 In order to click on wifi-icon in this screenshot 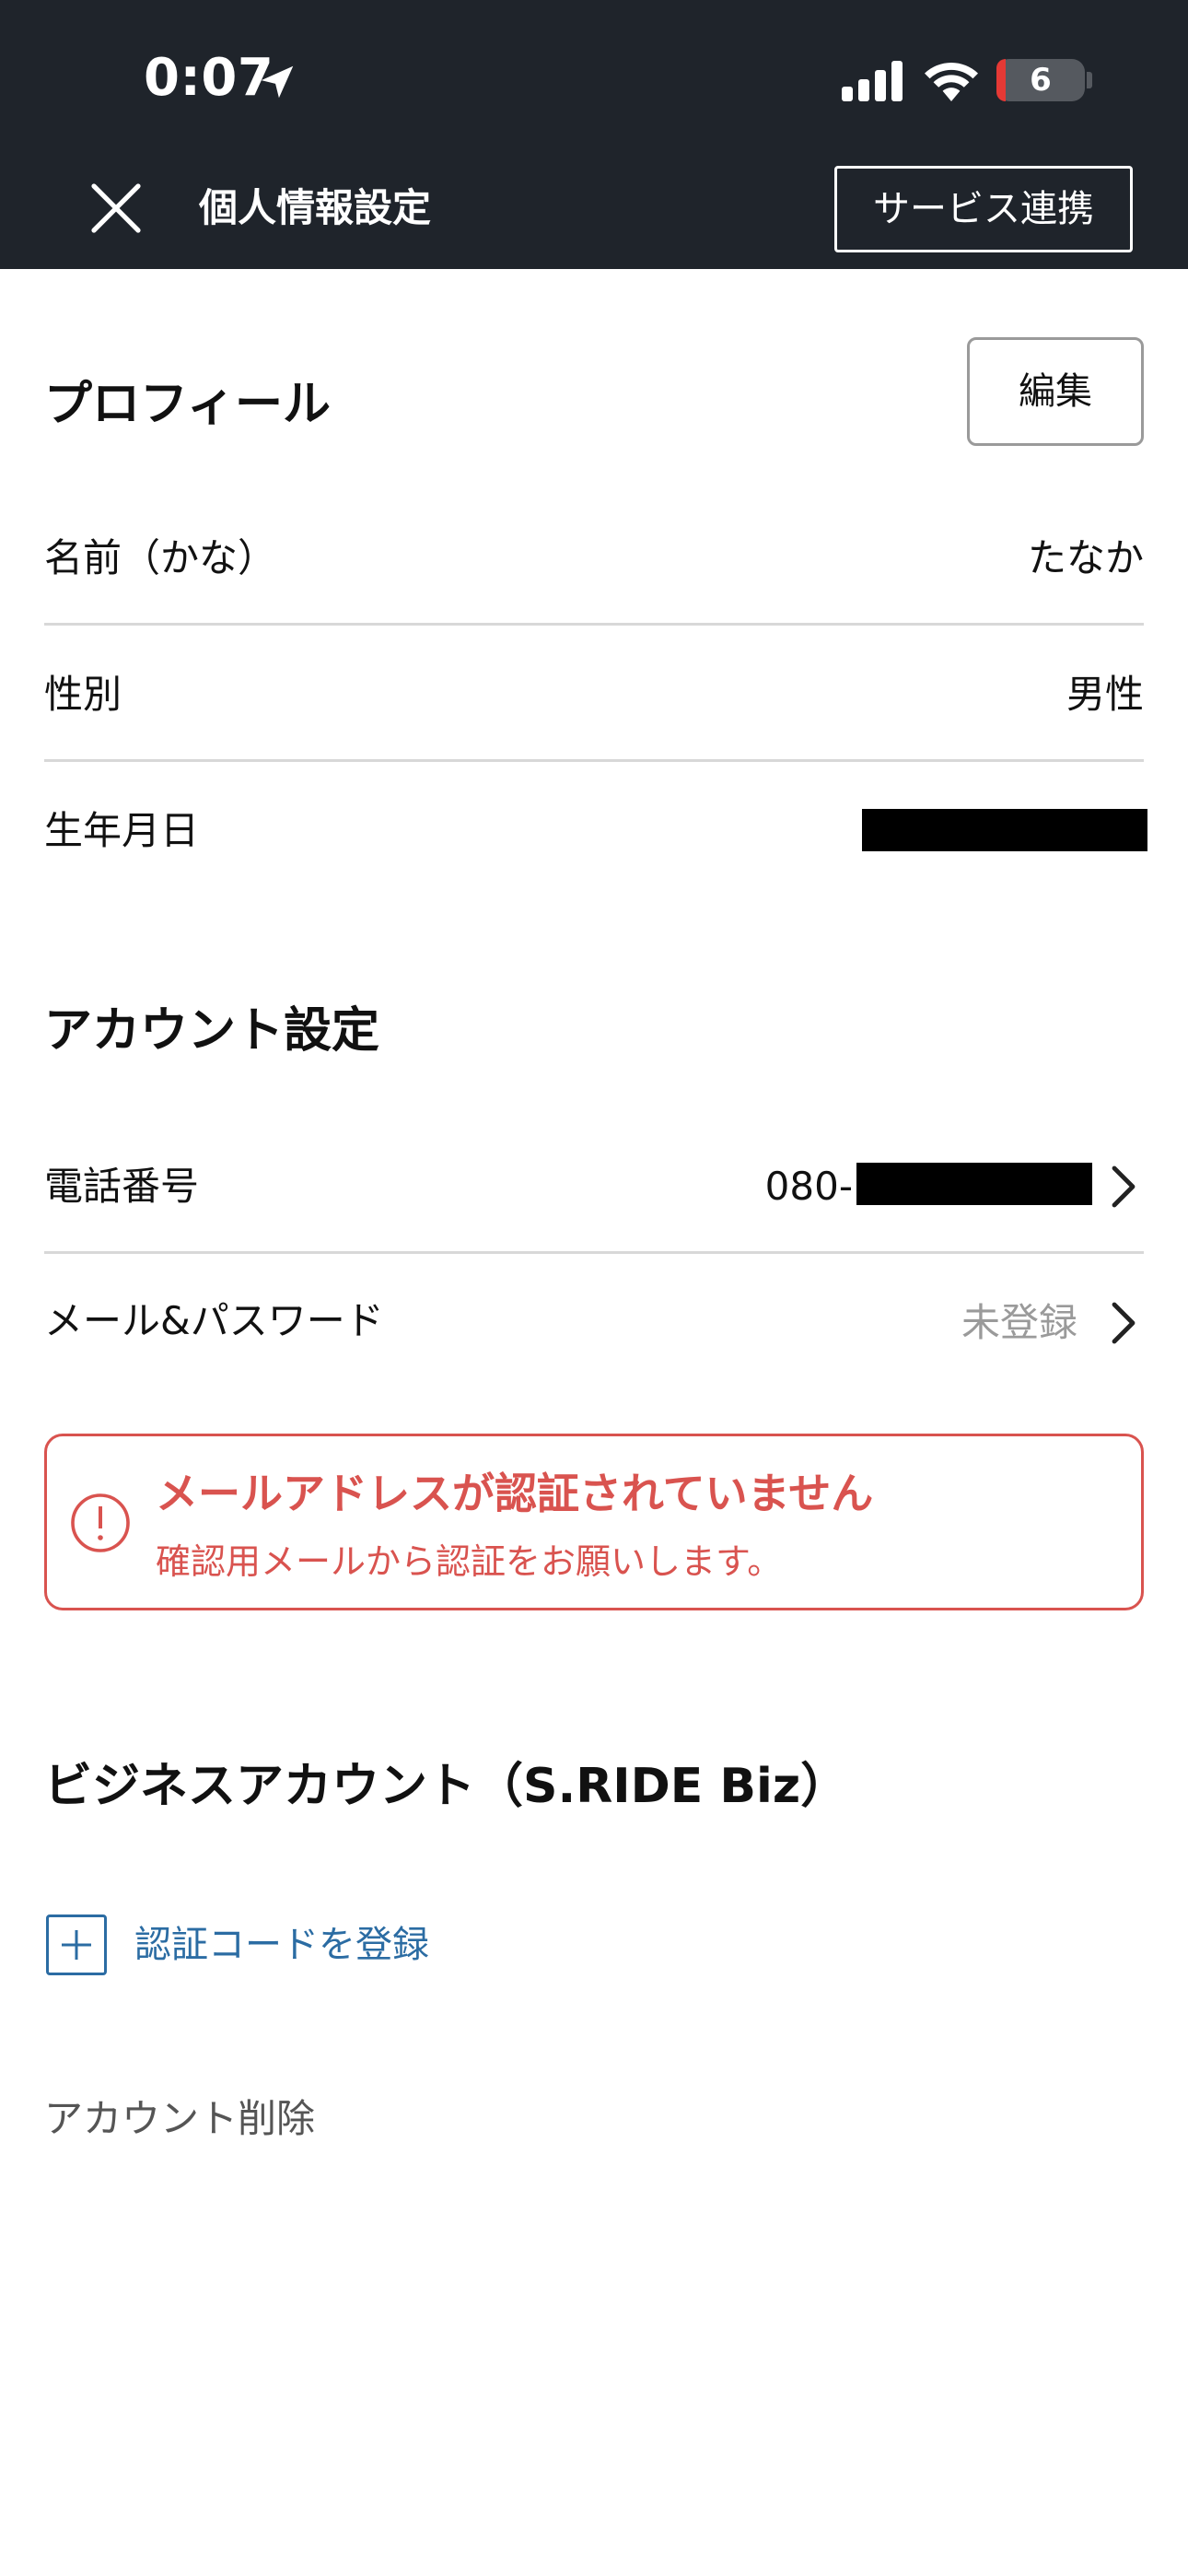, I will do `click(951, 81)`.